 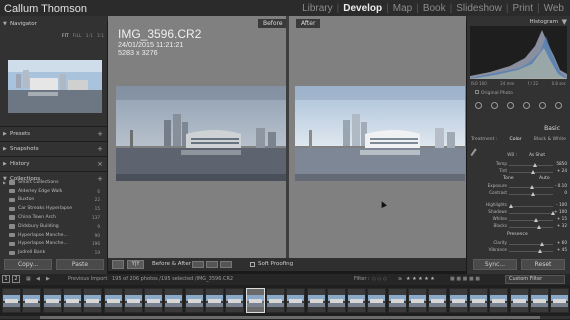 What do you see at coordinates (201, 133) in the screenshot?
I see `before-photo` at bounding box center [201, 133].